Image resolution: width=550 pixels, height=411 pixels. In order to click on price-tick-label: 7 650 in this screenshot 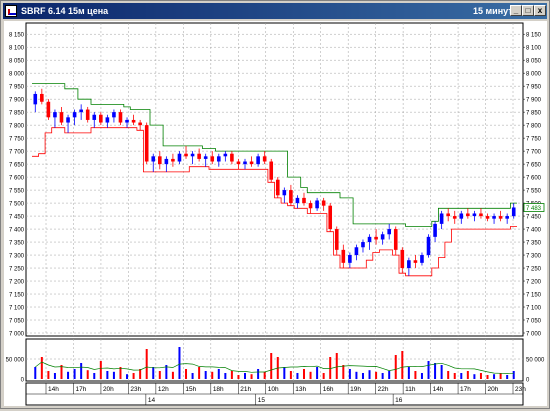, I will do `click(534, 166)`.